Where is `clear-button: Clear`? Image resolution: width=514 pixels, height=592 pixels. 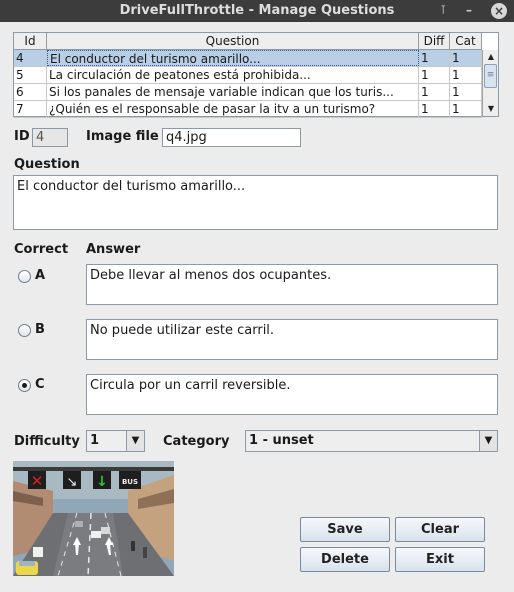
clear-button: Clear is located at coordinates (440, 529).